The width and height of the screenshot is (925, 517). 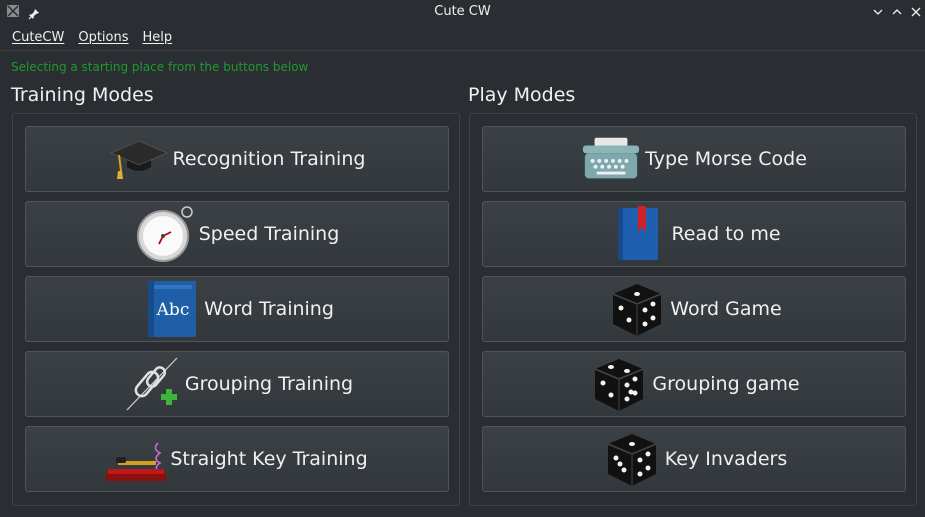 I want to click on type-morse-code-button: Type Morse Code, so click(x=694, y=159).